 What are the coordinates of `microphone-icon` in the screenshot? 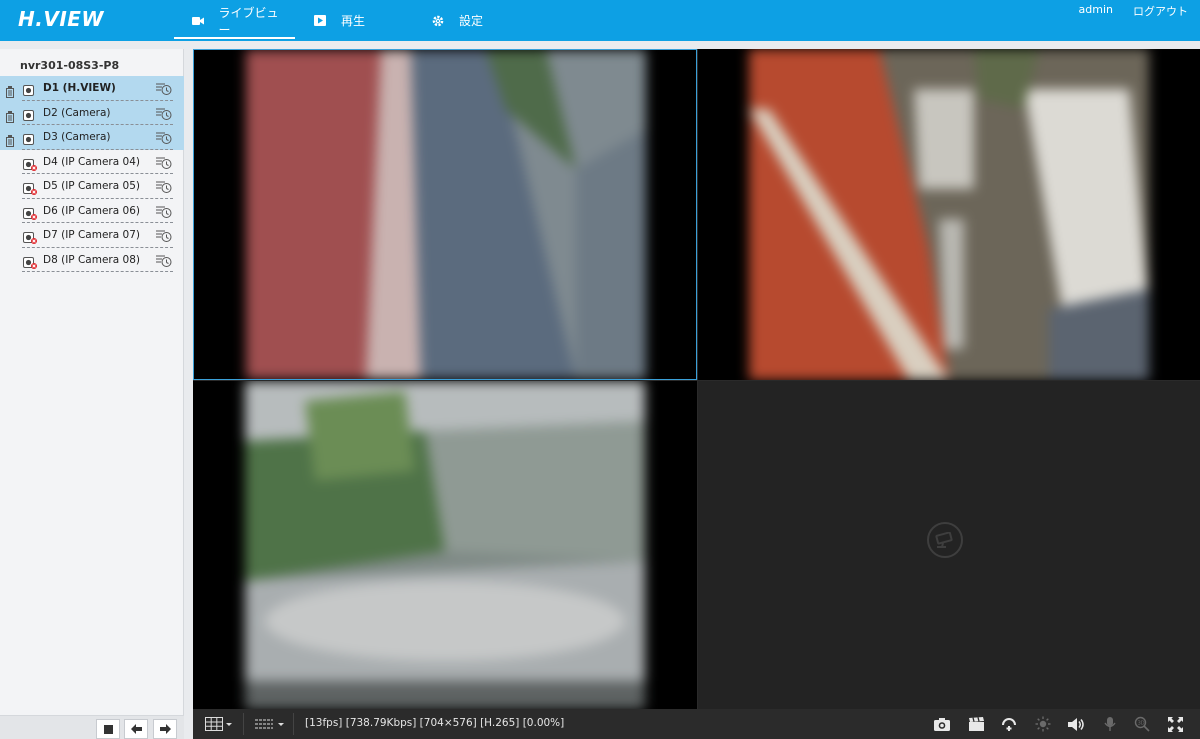 It's located at (1110, 724).